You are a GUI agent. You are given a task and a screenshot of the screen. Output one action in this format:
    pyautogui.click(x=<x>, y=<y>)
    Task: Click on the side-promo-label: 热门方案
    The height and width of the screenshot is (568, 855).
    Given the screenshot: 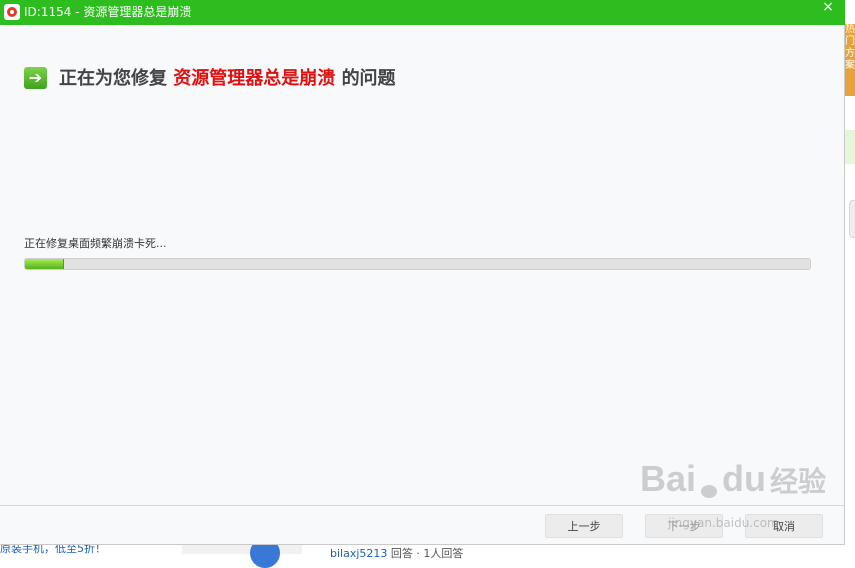 What is the action you would take?
    pyautogui.click(x=850, y=47)
    